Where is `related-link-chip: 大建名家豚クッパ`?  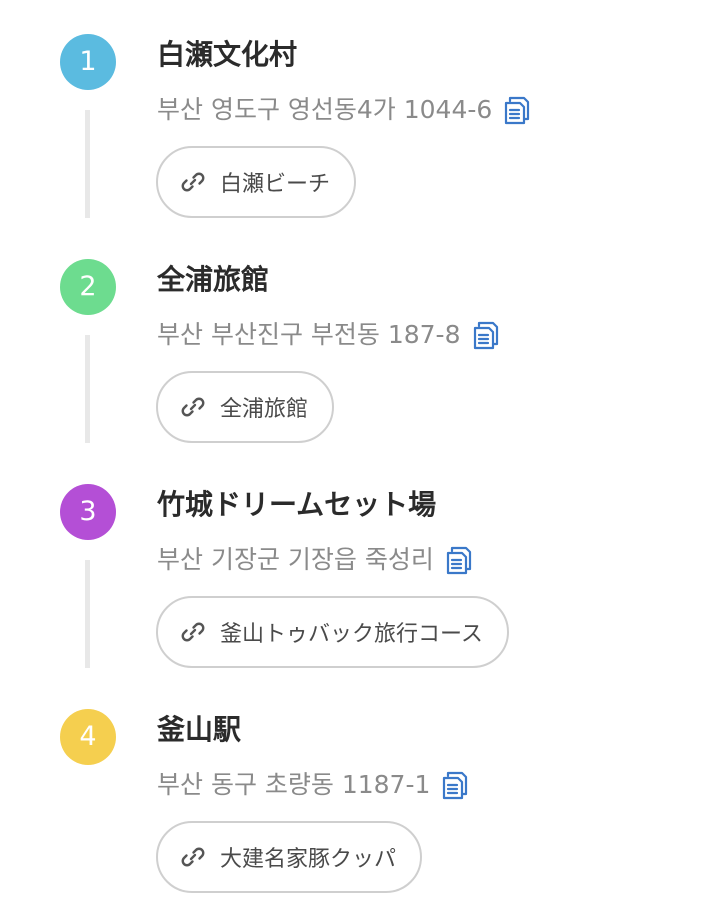 related-link-chip: 大建名家豚クッパ is located at coordinates (289, 857).